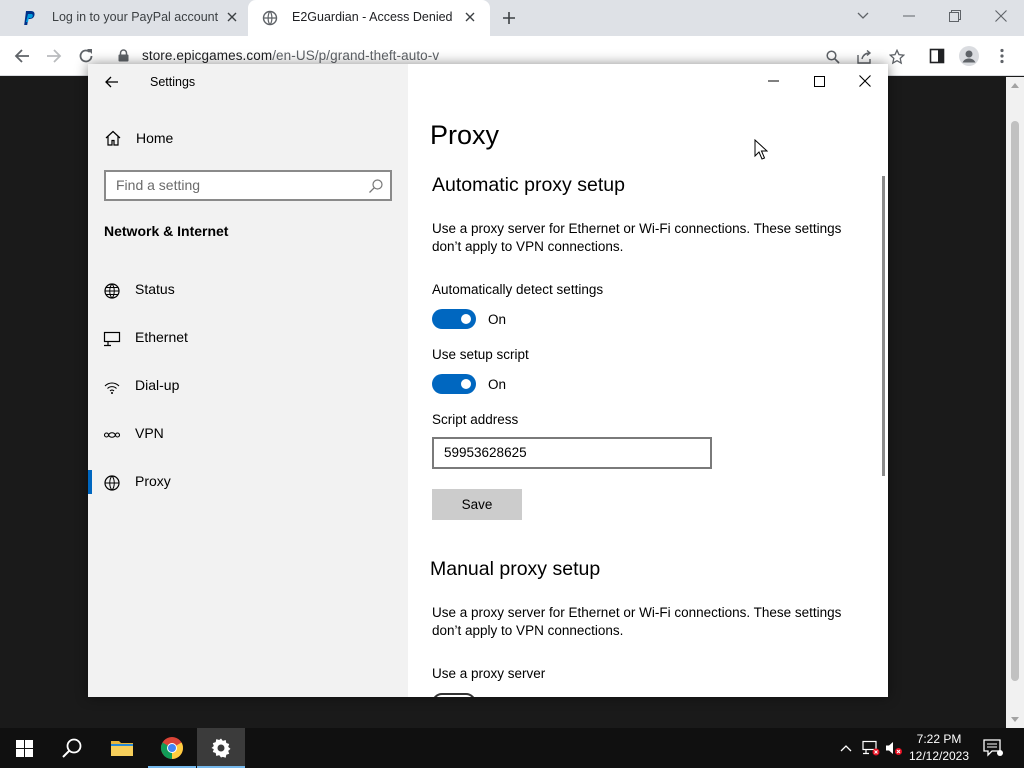 This screenshot has width=1024, height=768. Describe the element at coordinates (454, 384) in the screenshot. I see `setup-script-toggle` at that location.